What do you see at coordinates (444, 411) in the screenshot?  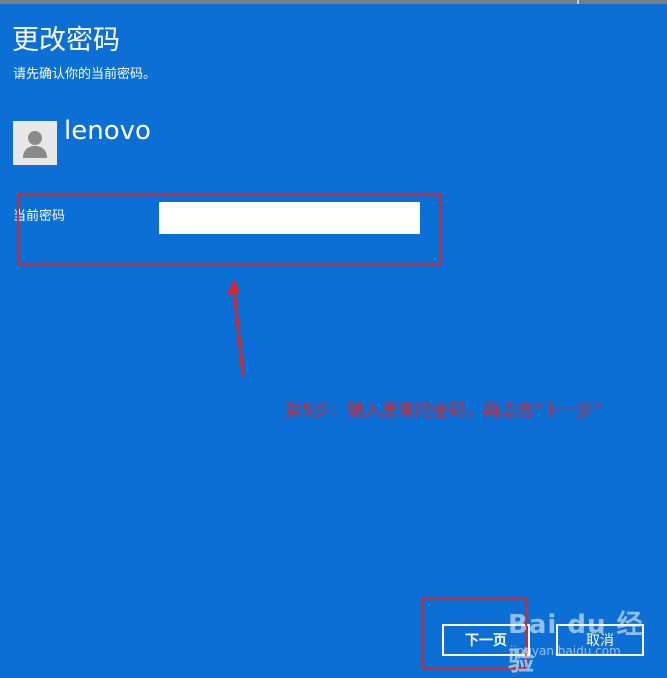 I see `annotation-text: 第5步：输入原来的密码，再点击“下一步”` at bounding box center [444, 411].